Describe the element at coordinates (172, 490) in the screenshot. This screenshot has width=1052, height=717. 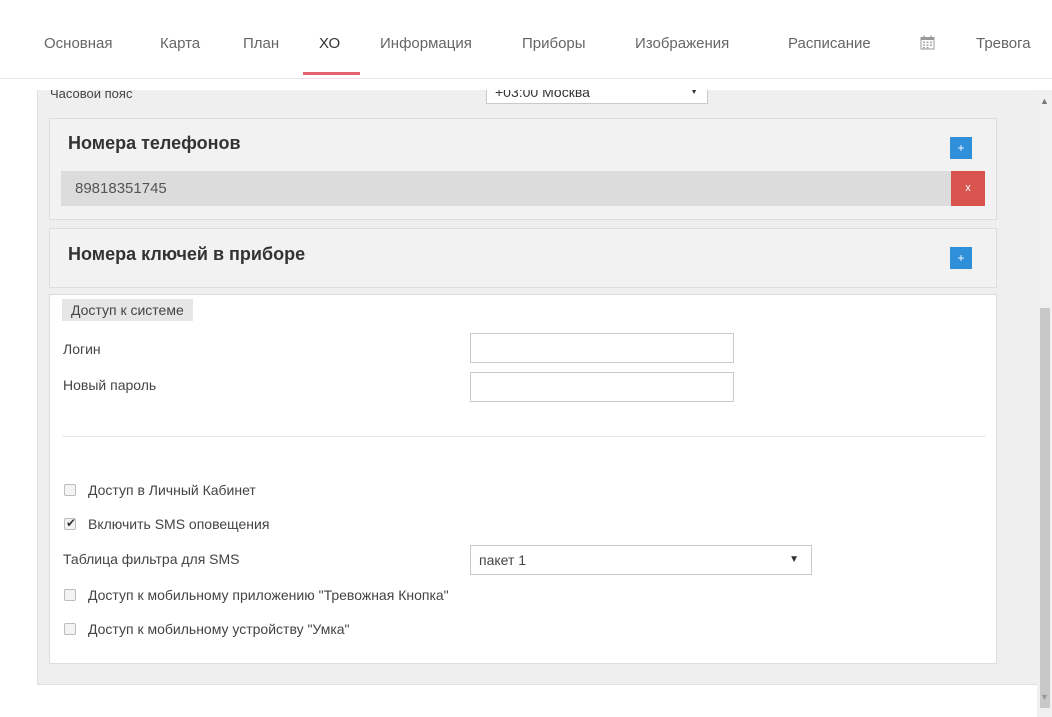
I see `cabinet-access-label: Доступ в Личный Кабинет` at that location.